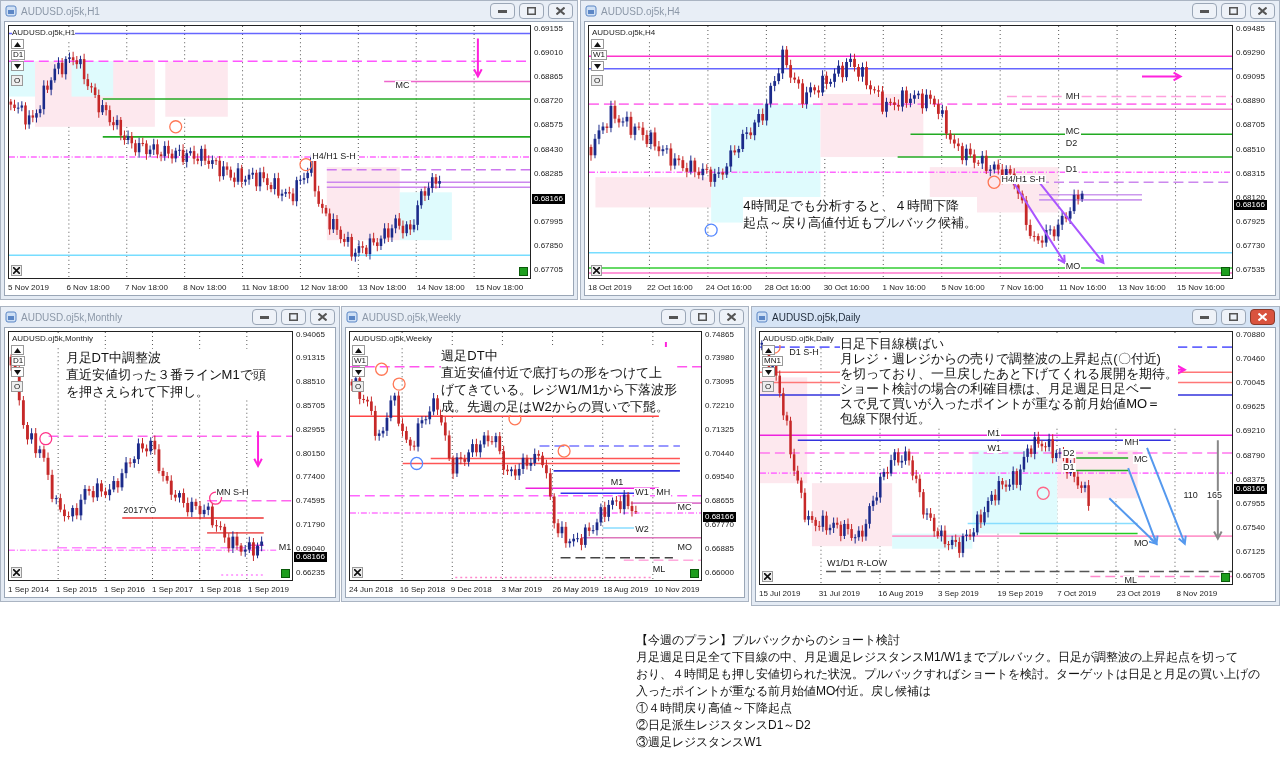 This screenshot has height=763, width=1280. I want to click on price-tag: 0.68166, so click(1250, 489).